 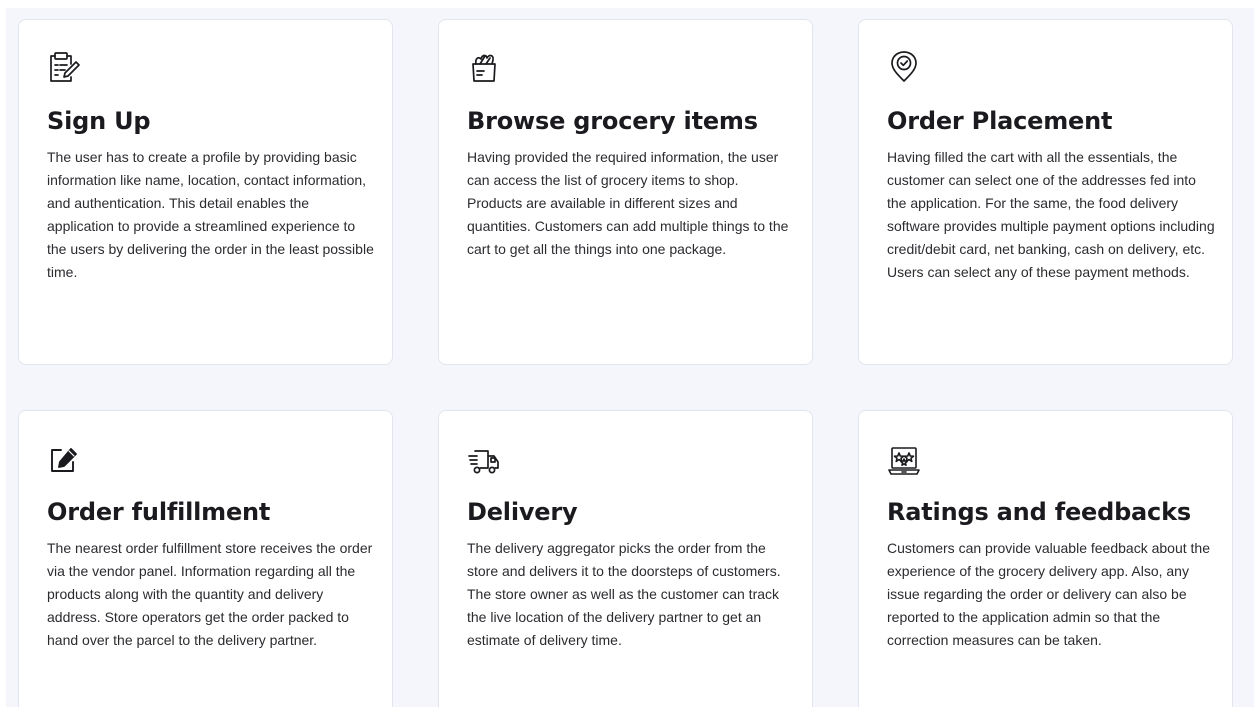 I want to click on clipboard-edit-icon, so click(x=64, y=67).